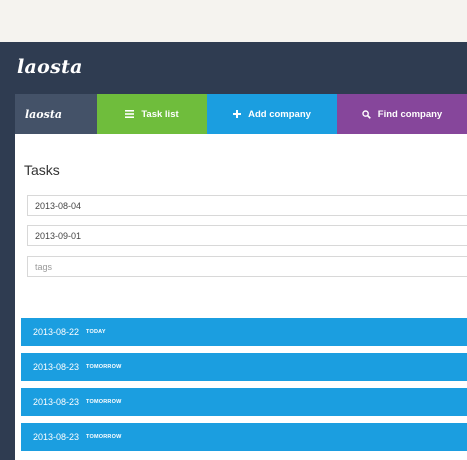 Image resolution: width=467 pixels, height=460 pixels. What do you see at coordinates (366, 114) in the screenshot?
I see `search-icon` at bounding box center [366, 114].